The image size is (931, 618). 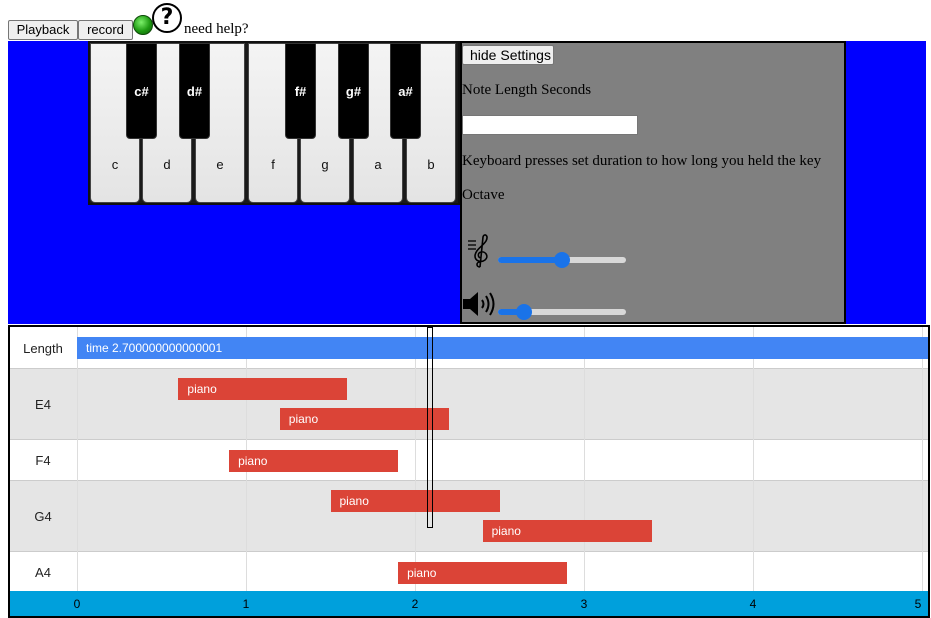 I want to click on piano-key-c-sharp: c#, so click(x=141, y=91).